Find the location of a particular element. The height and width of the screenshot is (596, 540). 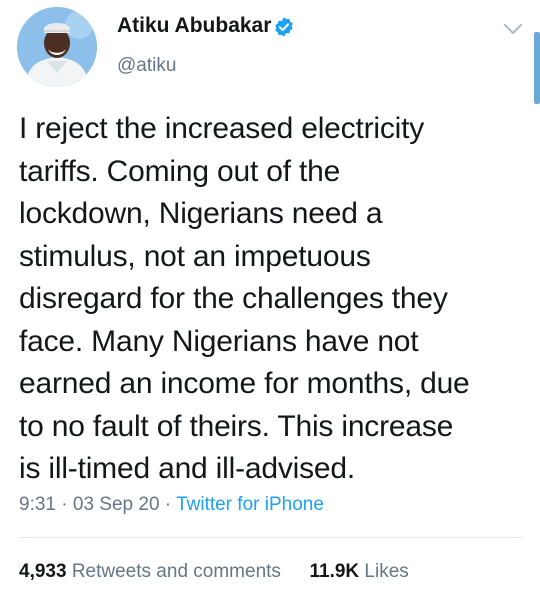

divider is located at coordinates (271, 537).